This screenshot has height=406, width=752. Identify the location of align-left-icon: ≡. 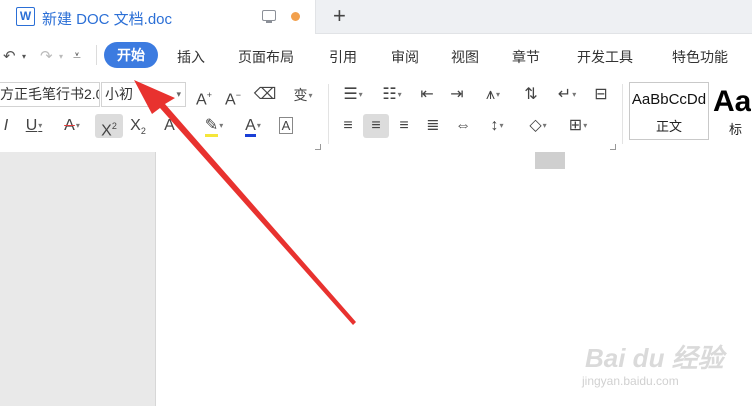
(348, 126).